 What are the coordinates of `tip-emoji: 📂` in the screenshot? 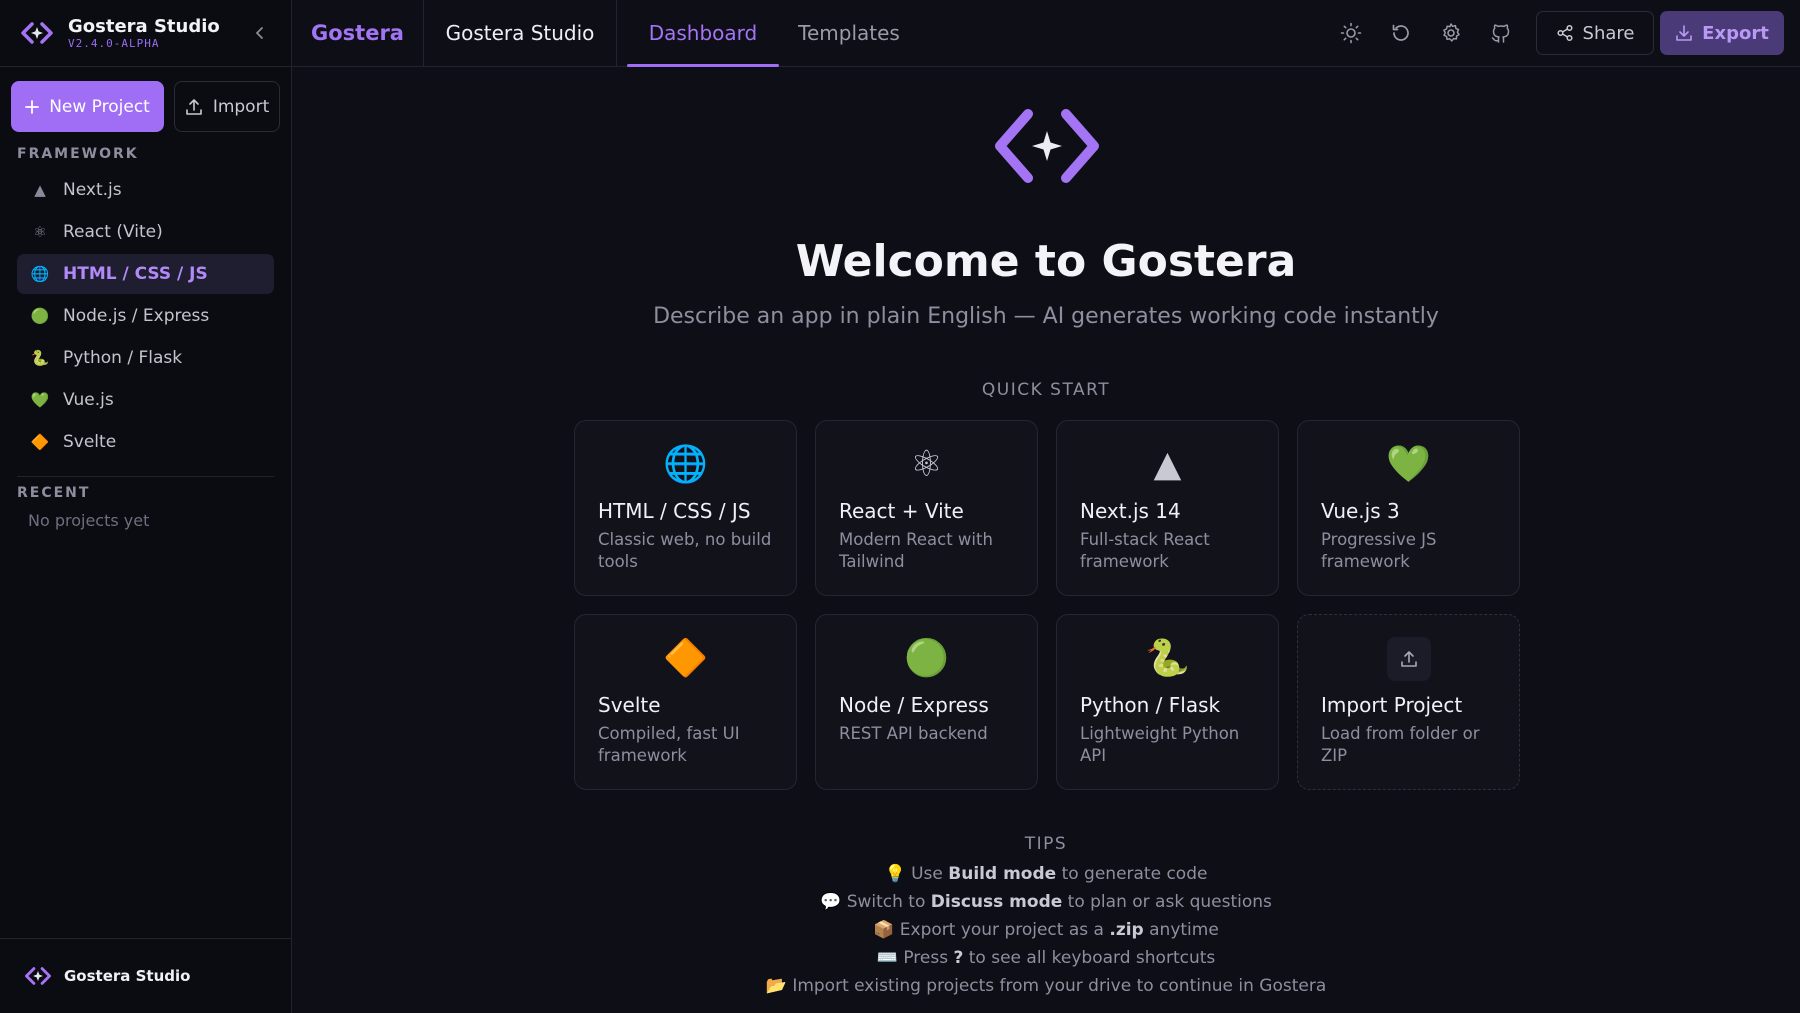 It's located at (776, 986).